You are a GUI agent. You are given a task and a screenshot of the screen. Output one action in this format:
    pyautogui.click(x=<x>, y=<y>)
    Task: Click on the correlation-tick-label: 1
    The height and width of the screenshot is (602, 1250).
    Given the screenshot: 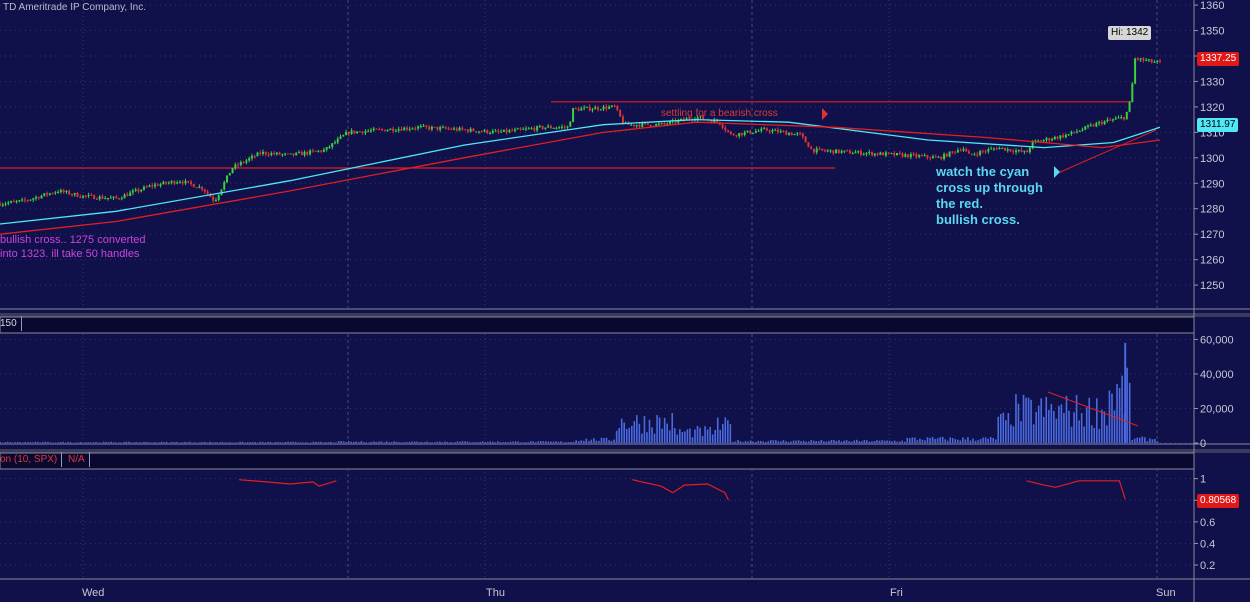 What is the action you would take?
    pyautogui.click(x=1203, y=480)
    